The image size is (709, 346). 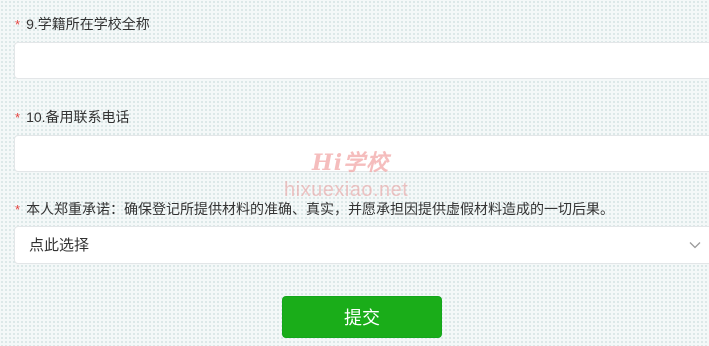 I want to click on pledge-select: 点此选择, so click(x=361, y=245).